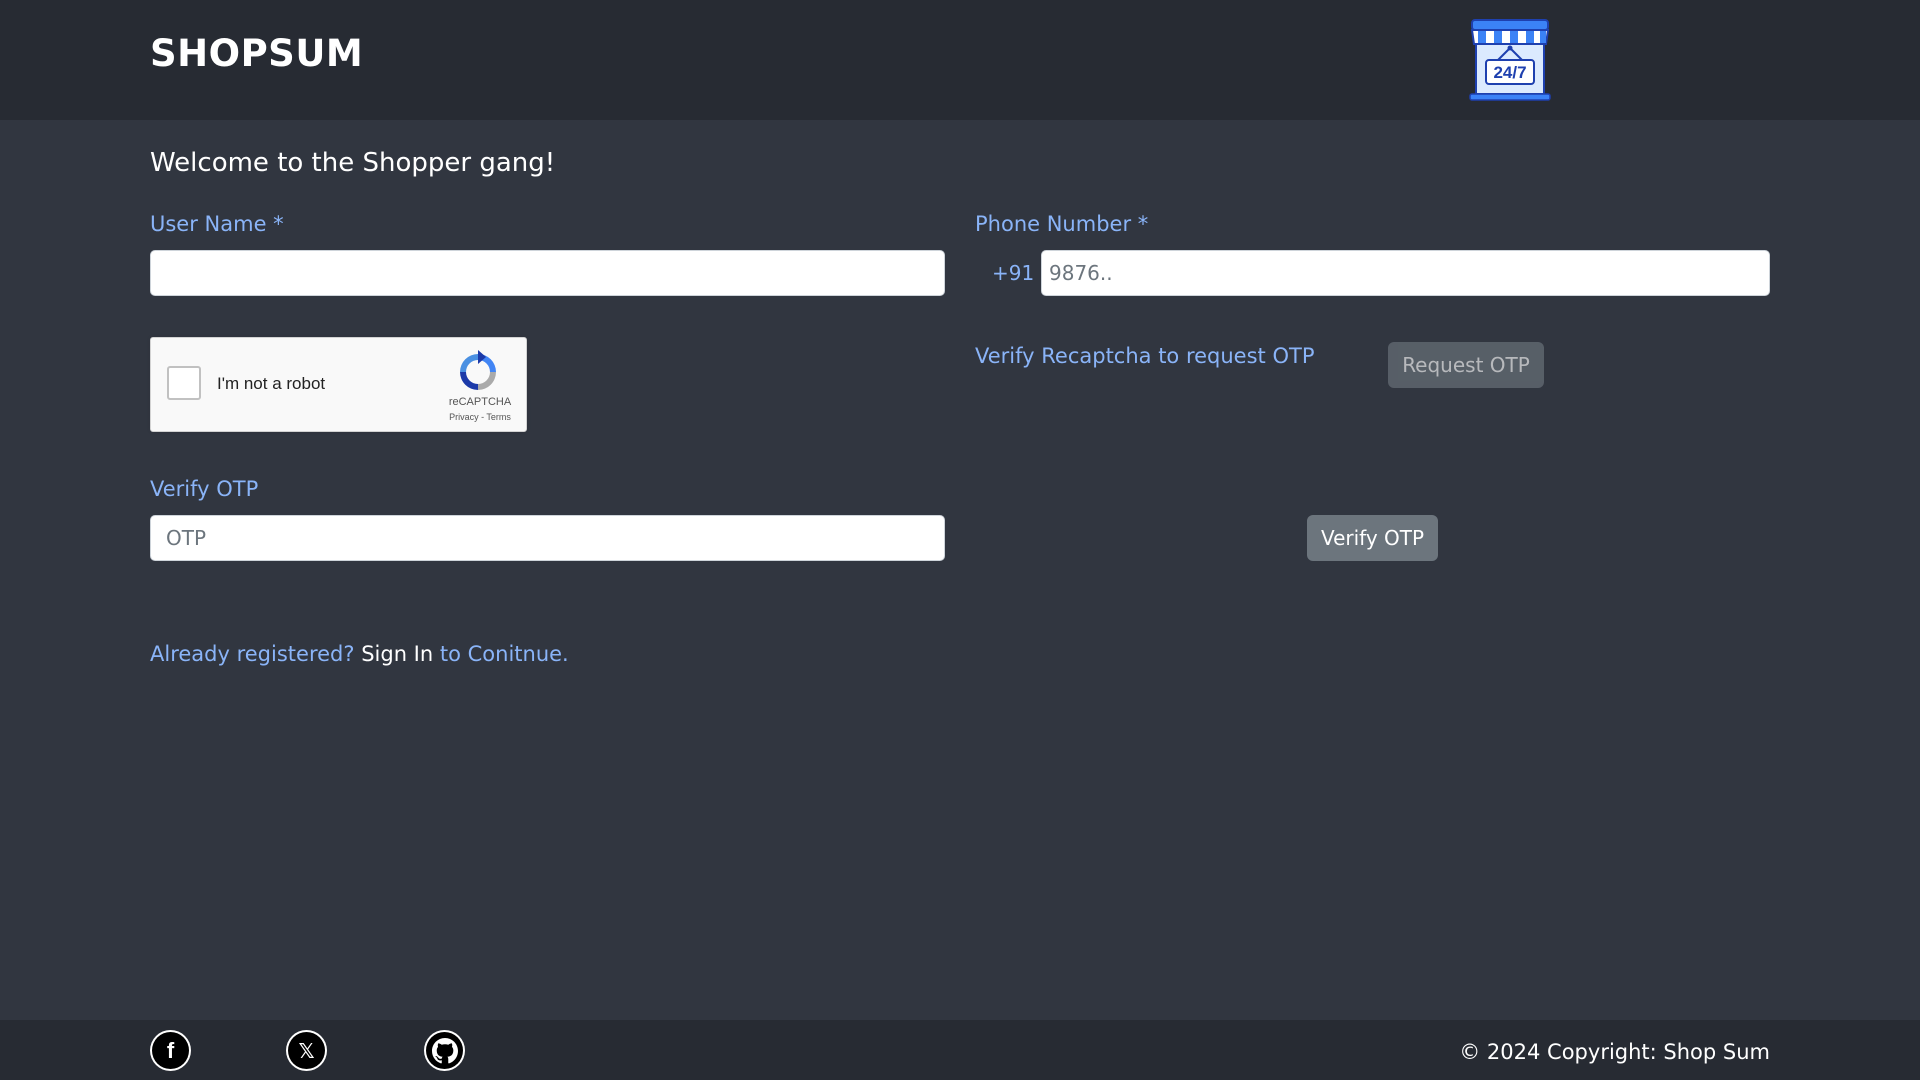 Image resolution: width=1920 pixels, height=1080 pixels. I want to click on verify-otp-label: Verify OTP, so click(204, 489).